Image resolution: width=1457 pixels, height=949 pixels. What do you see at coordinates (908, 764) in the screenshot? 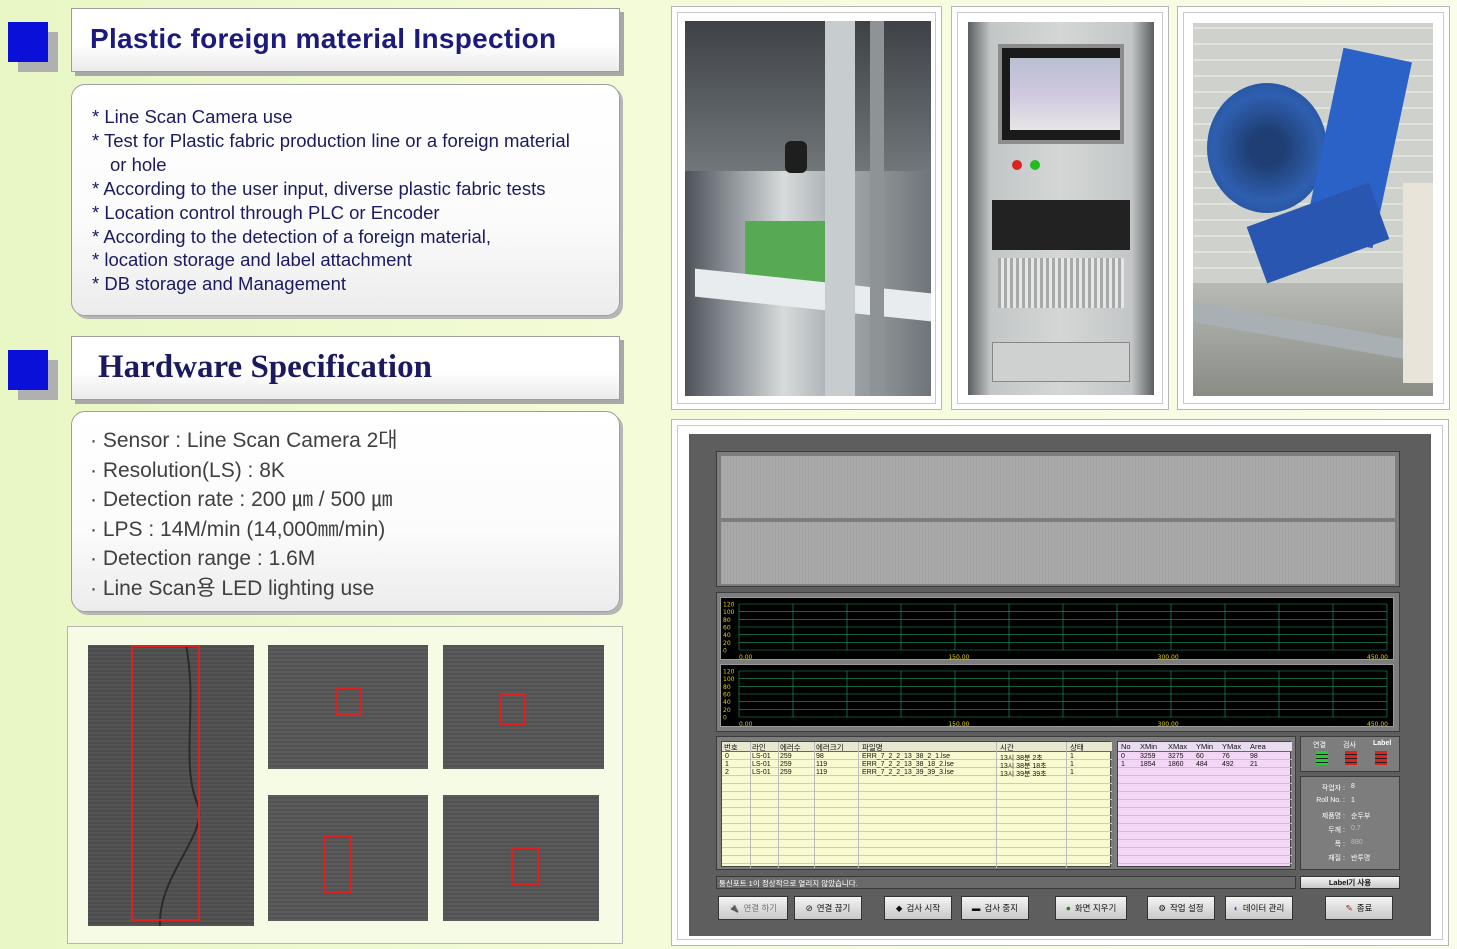
I see `table-cell: ERR_7_2_2_13_38_18_2.lse` at bounding box center [908, 764].